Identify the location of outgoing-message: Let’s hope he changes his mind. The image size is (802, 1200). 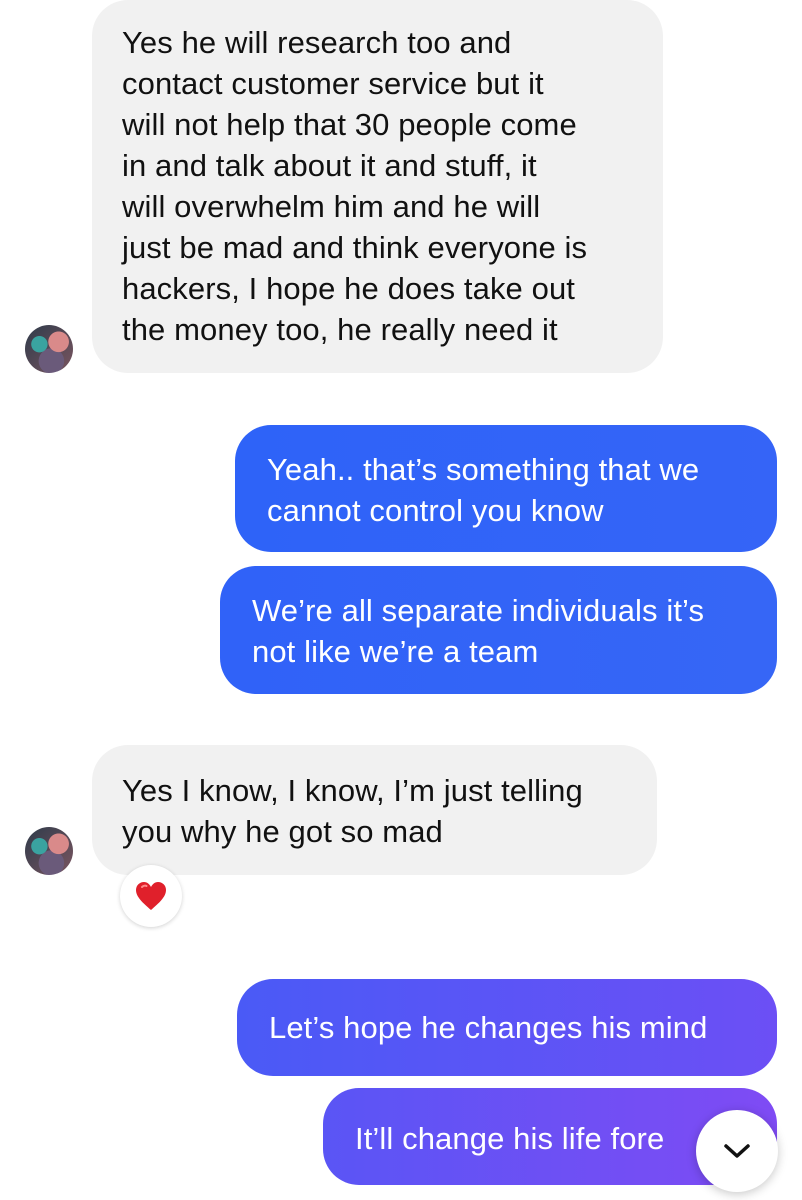
(507, 1027).